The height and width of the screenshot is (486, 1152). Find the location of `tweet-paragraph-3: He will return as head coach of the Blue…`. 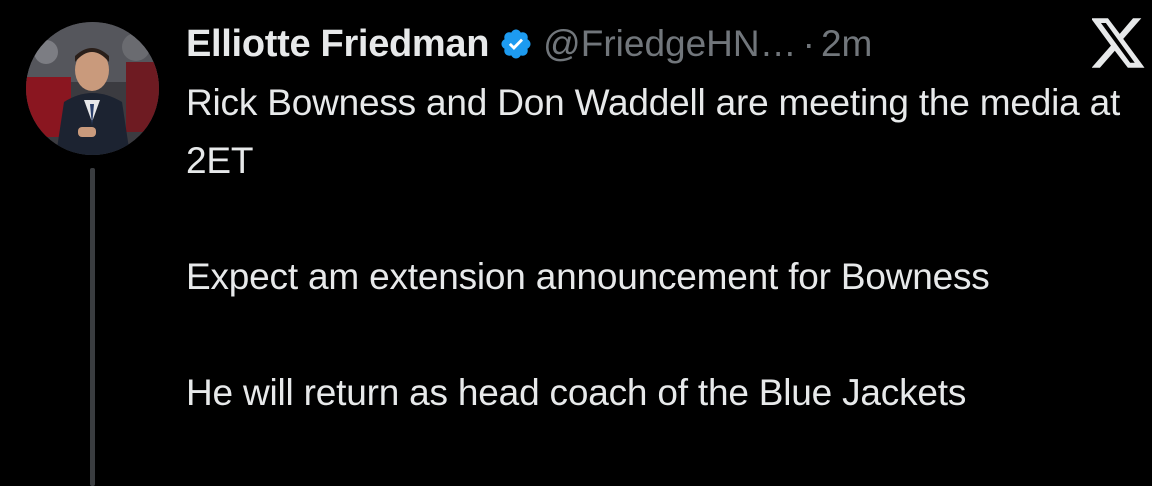

tweet-paragraph-3: He will return as head coach of the Blue… is located at coordinates (576, 392).